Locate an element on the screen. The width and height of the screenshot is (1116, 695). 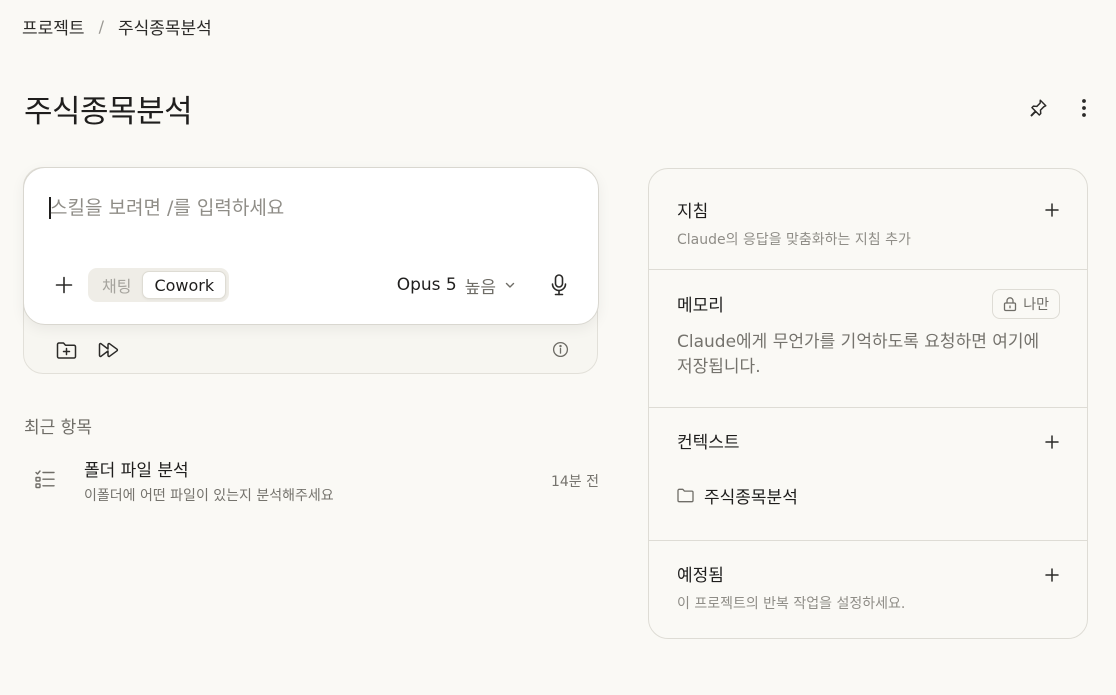
effort-level: 높음 is located at coordinates (480, 287).